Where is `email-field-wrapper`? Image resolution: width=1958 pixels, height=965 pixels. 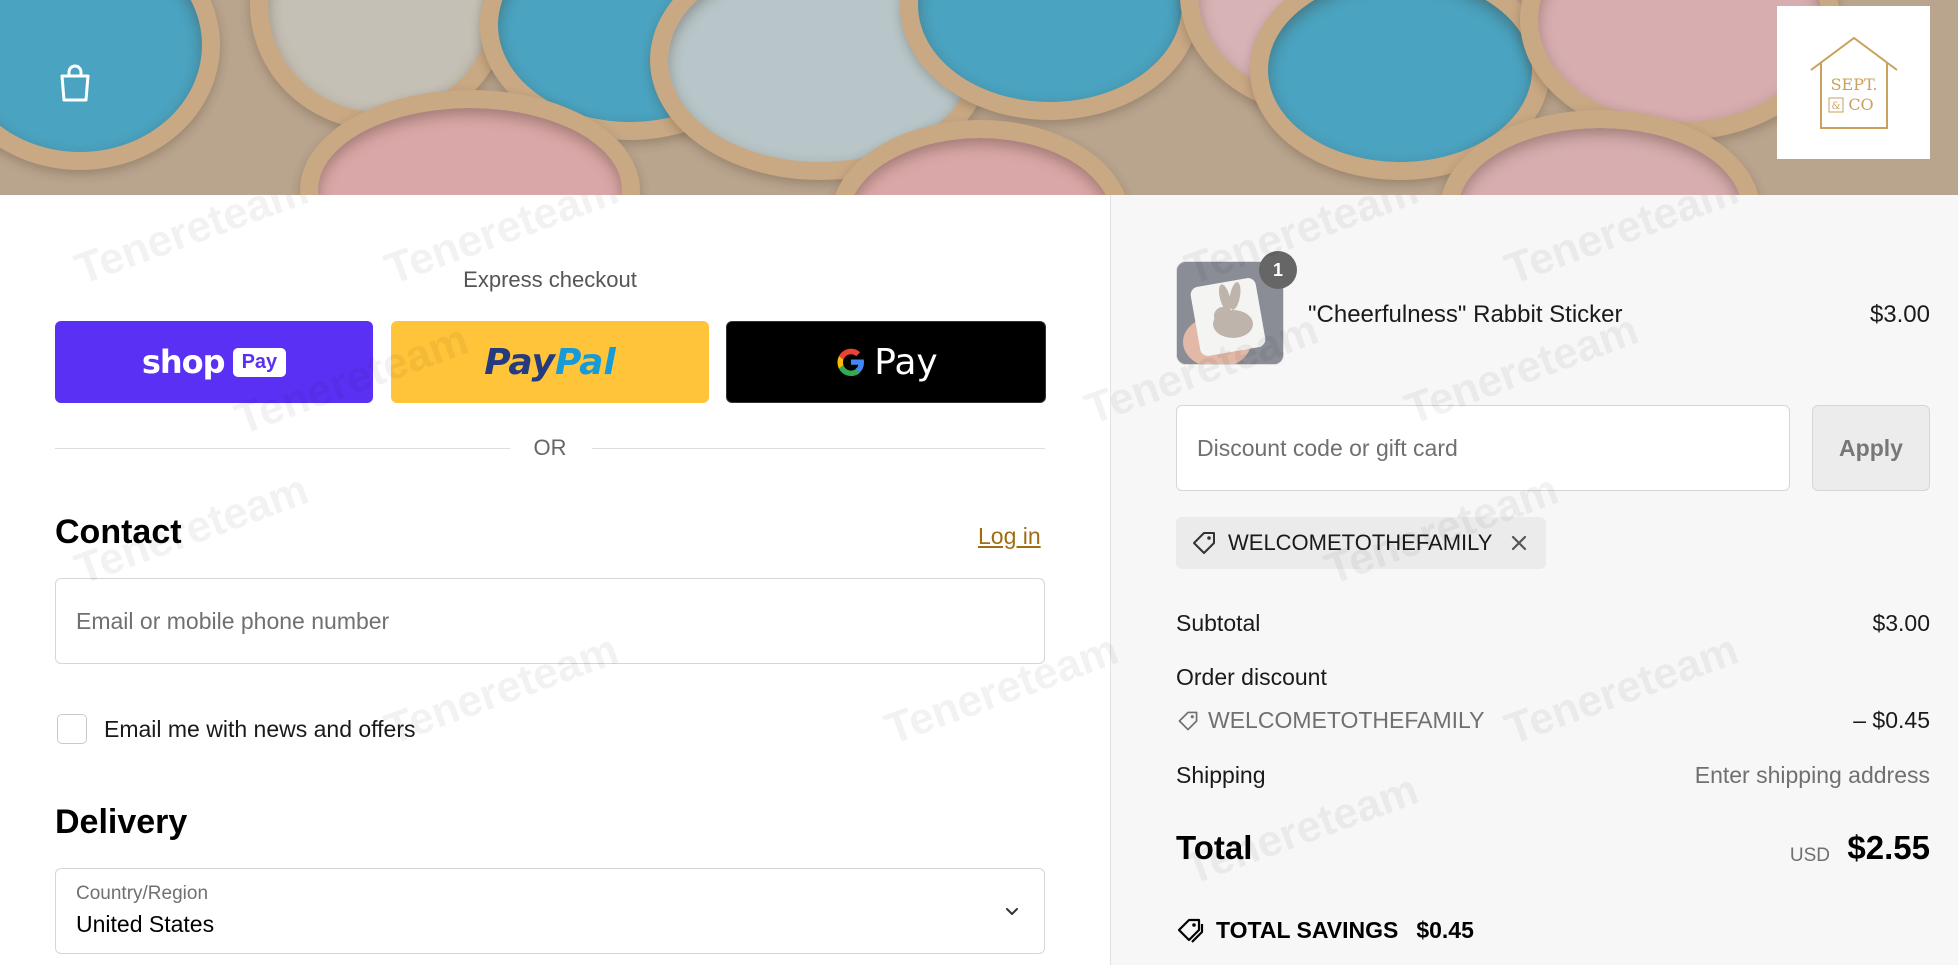 email-field-wrapper is located at coordinates (550, 621).